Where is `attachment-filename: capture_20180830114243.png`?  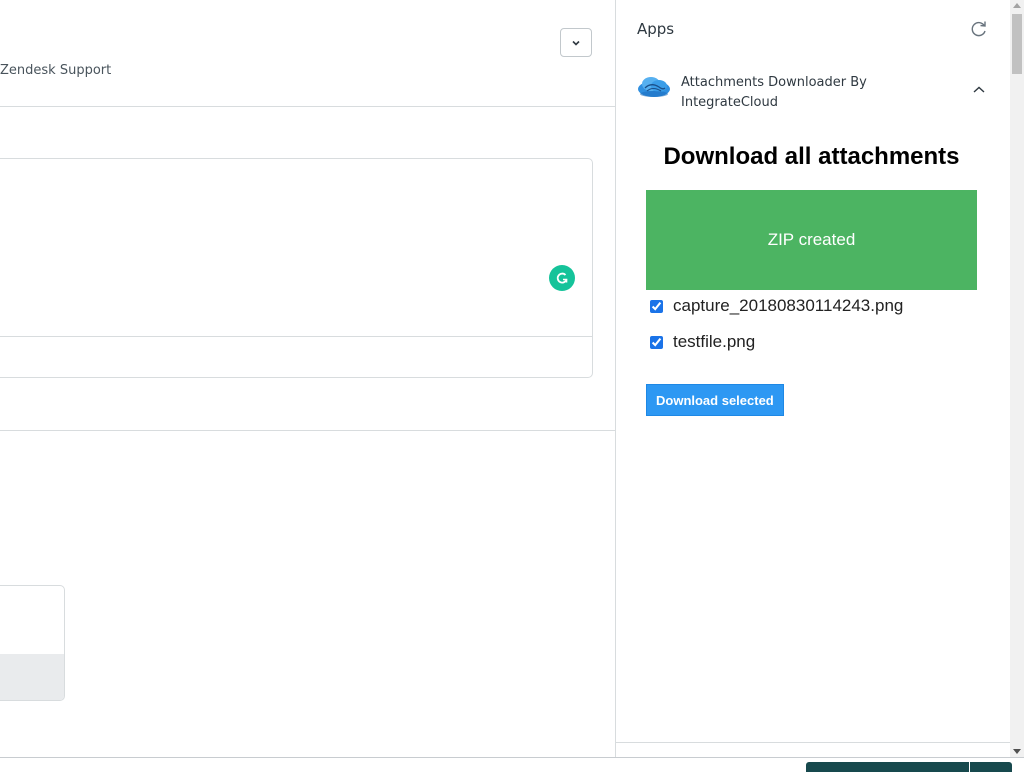
attachment-filename: capture_20180830114243.png is located at coordinates (788, 305).